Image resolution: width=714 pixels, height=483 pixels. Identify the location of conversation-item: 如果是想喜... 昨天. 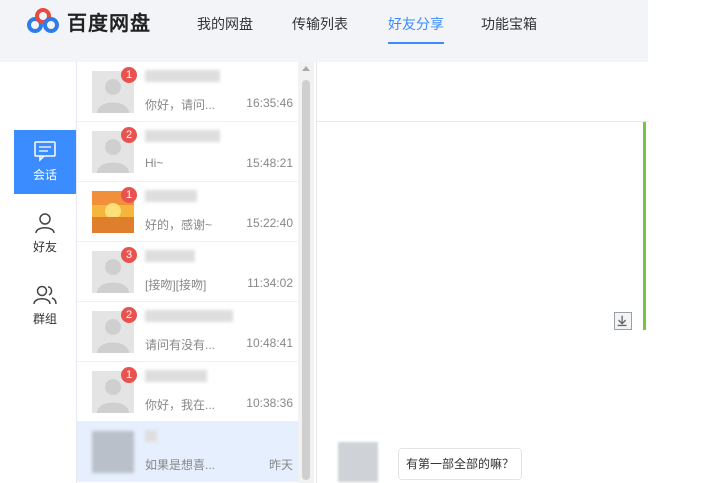
(188, 452).